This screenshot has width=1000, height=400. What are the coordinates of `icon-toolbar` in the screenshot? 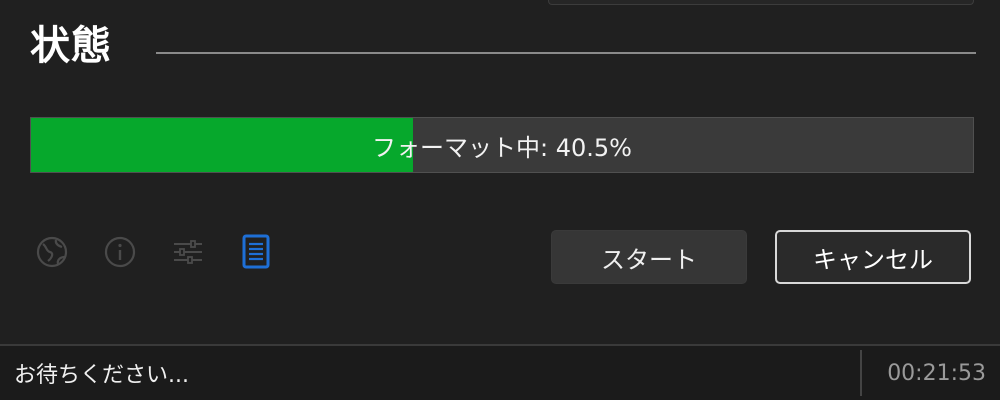 It's located at (168, 252).